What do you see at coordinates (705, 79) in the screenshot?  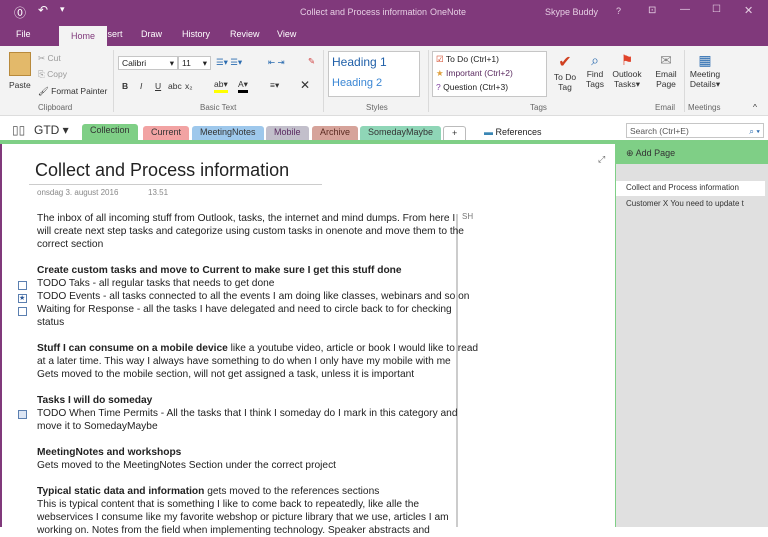 I see `meeting-details-label: Meeting Details` at bounding box center [705, 79].